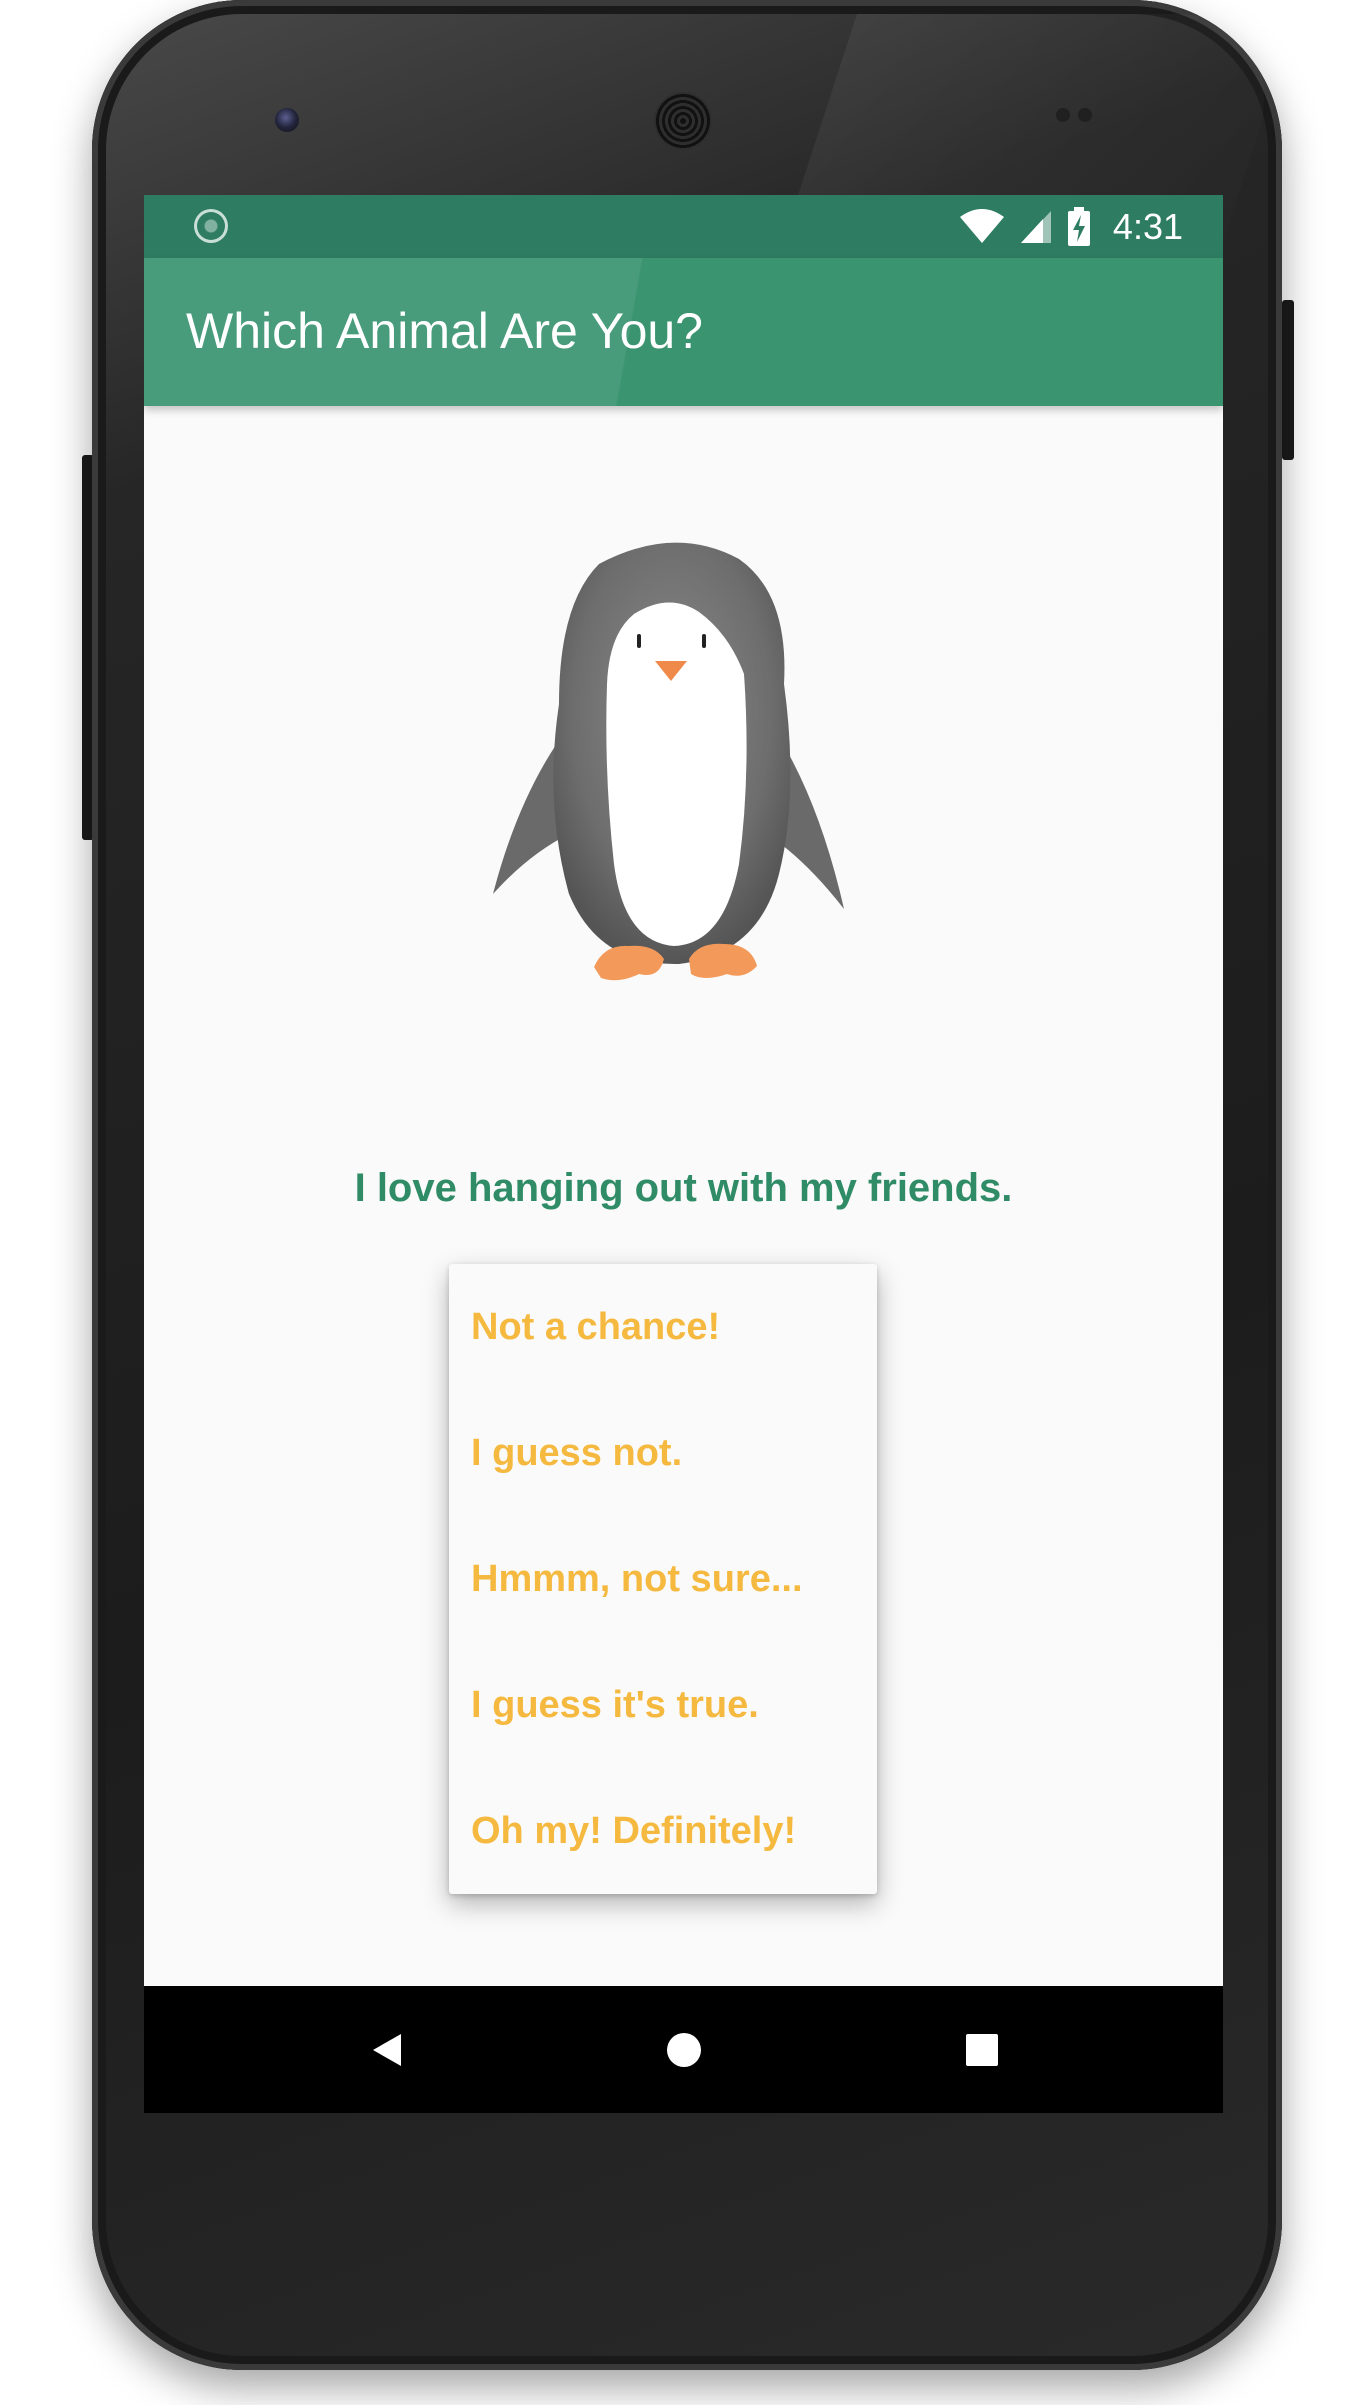 The width and height of the screenshot is (1370, 2405). I want to click on status-time: 4:31, so click(1147, 226).